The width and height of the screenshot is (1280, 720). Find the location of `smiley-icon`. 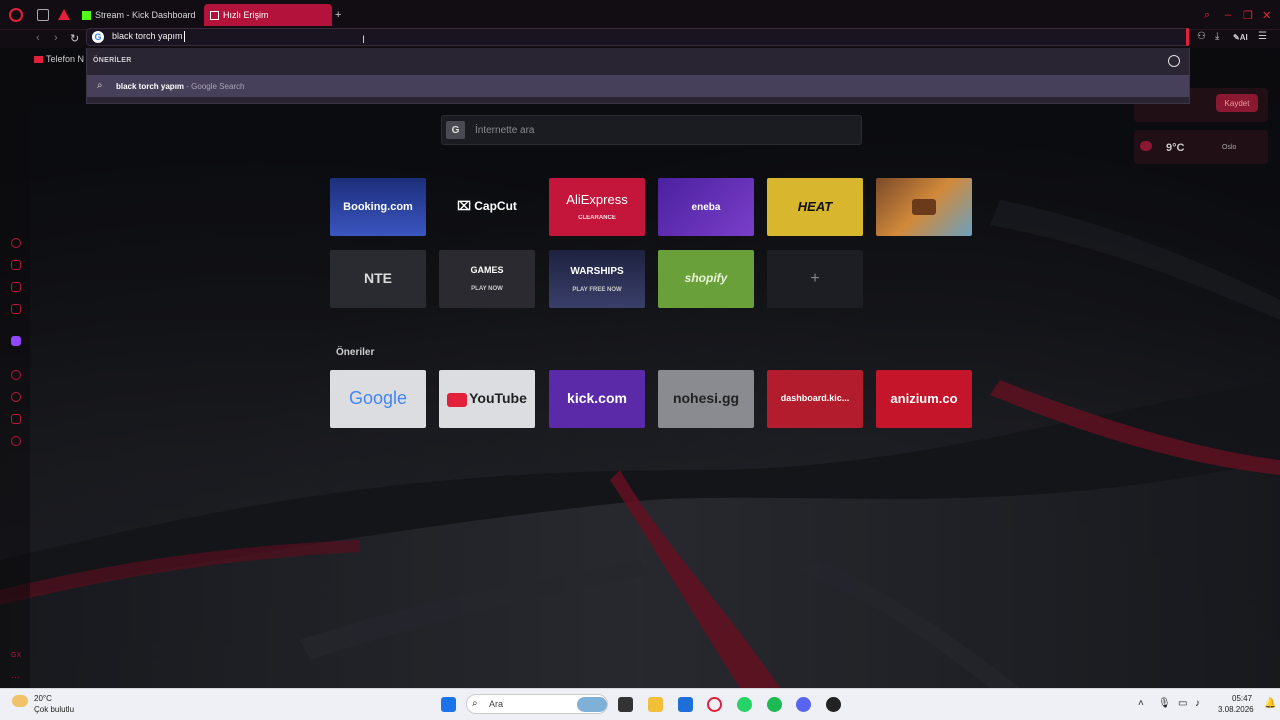

smiley-icon is located at coordinates (1174, 61).